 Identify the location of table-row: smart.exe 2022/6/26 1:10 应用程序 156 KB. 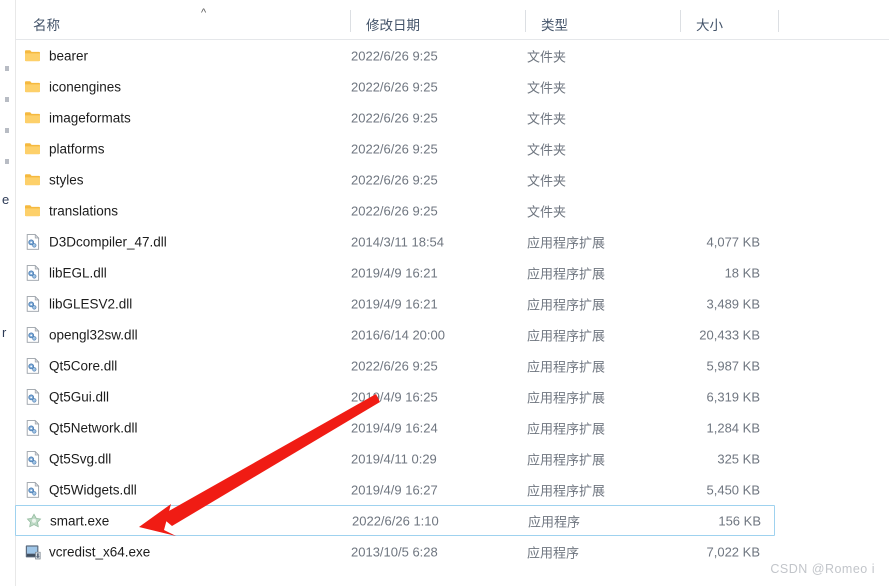
(395, 520).